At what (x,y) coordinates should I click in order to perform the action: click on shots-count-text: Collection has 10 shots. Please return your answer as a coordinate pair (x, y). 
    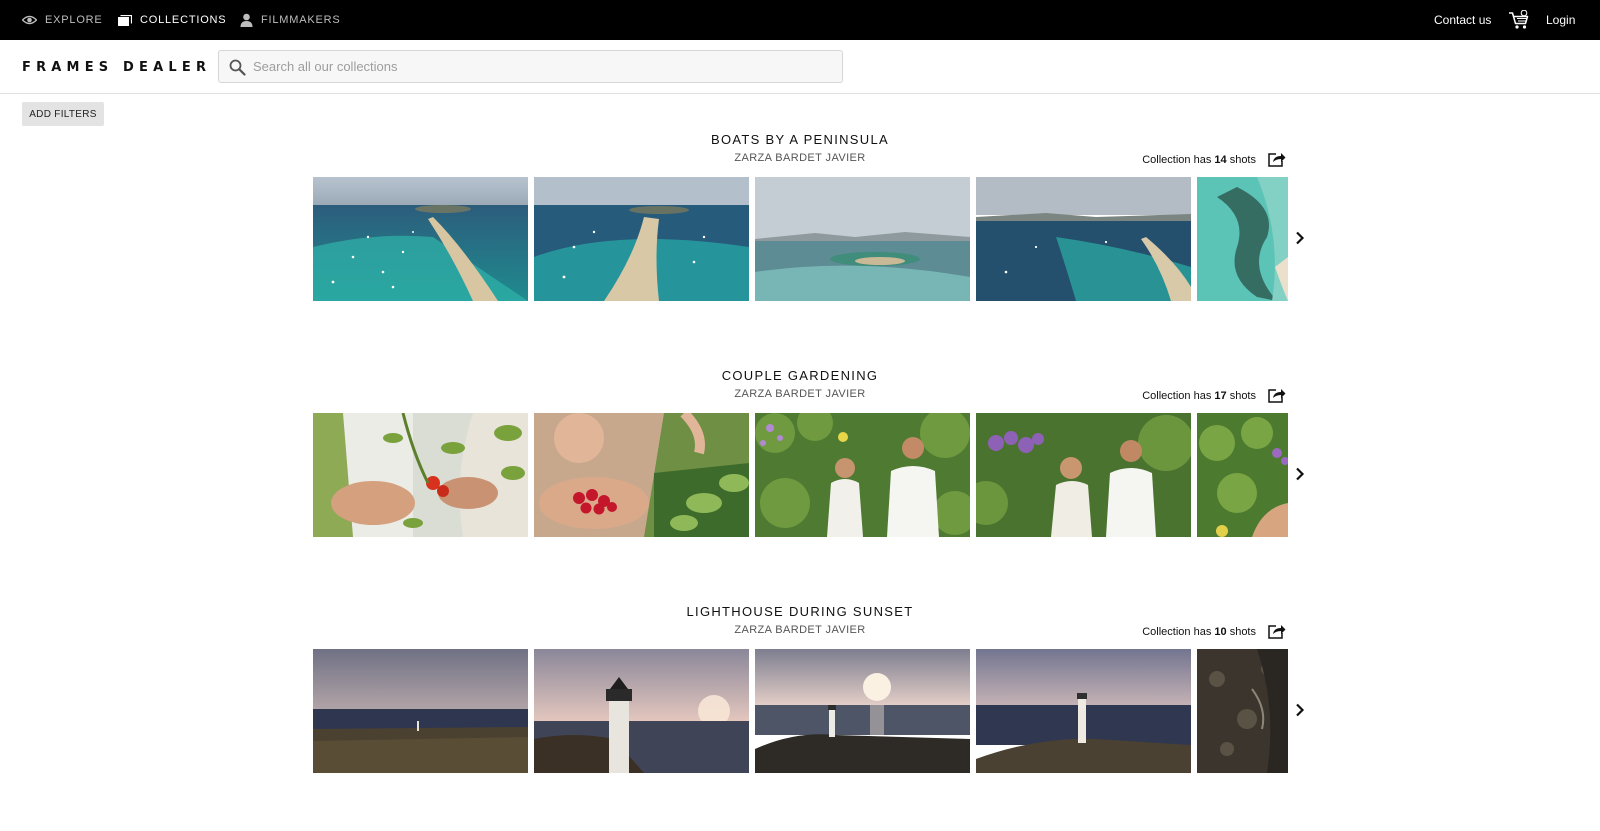
    Looking at the image, I should click on (1199, 632).